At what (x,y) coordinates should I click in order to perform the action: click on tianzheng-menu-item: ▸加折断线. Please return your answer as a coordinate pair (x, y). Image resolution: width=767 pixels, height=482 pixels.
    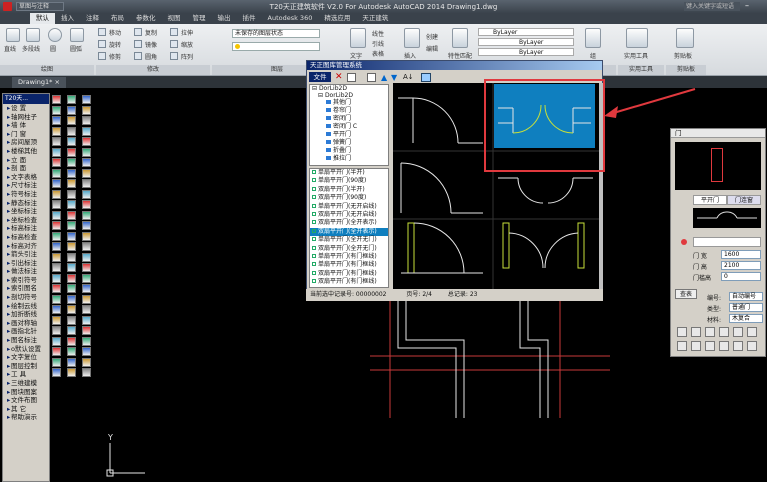
    Looking at the image, I should click on (26, 314).